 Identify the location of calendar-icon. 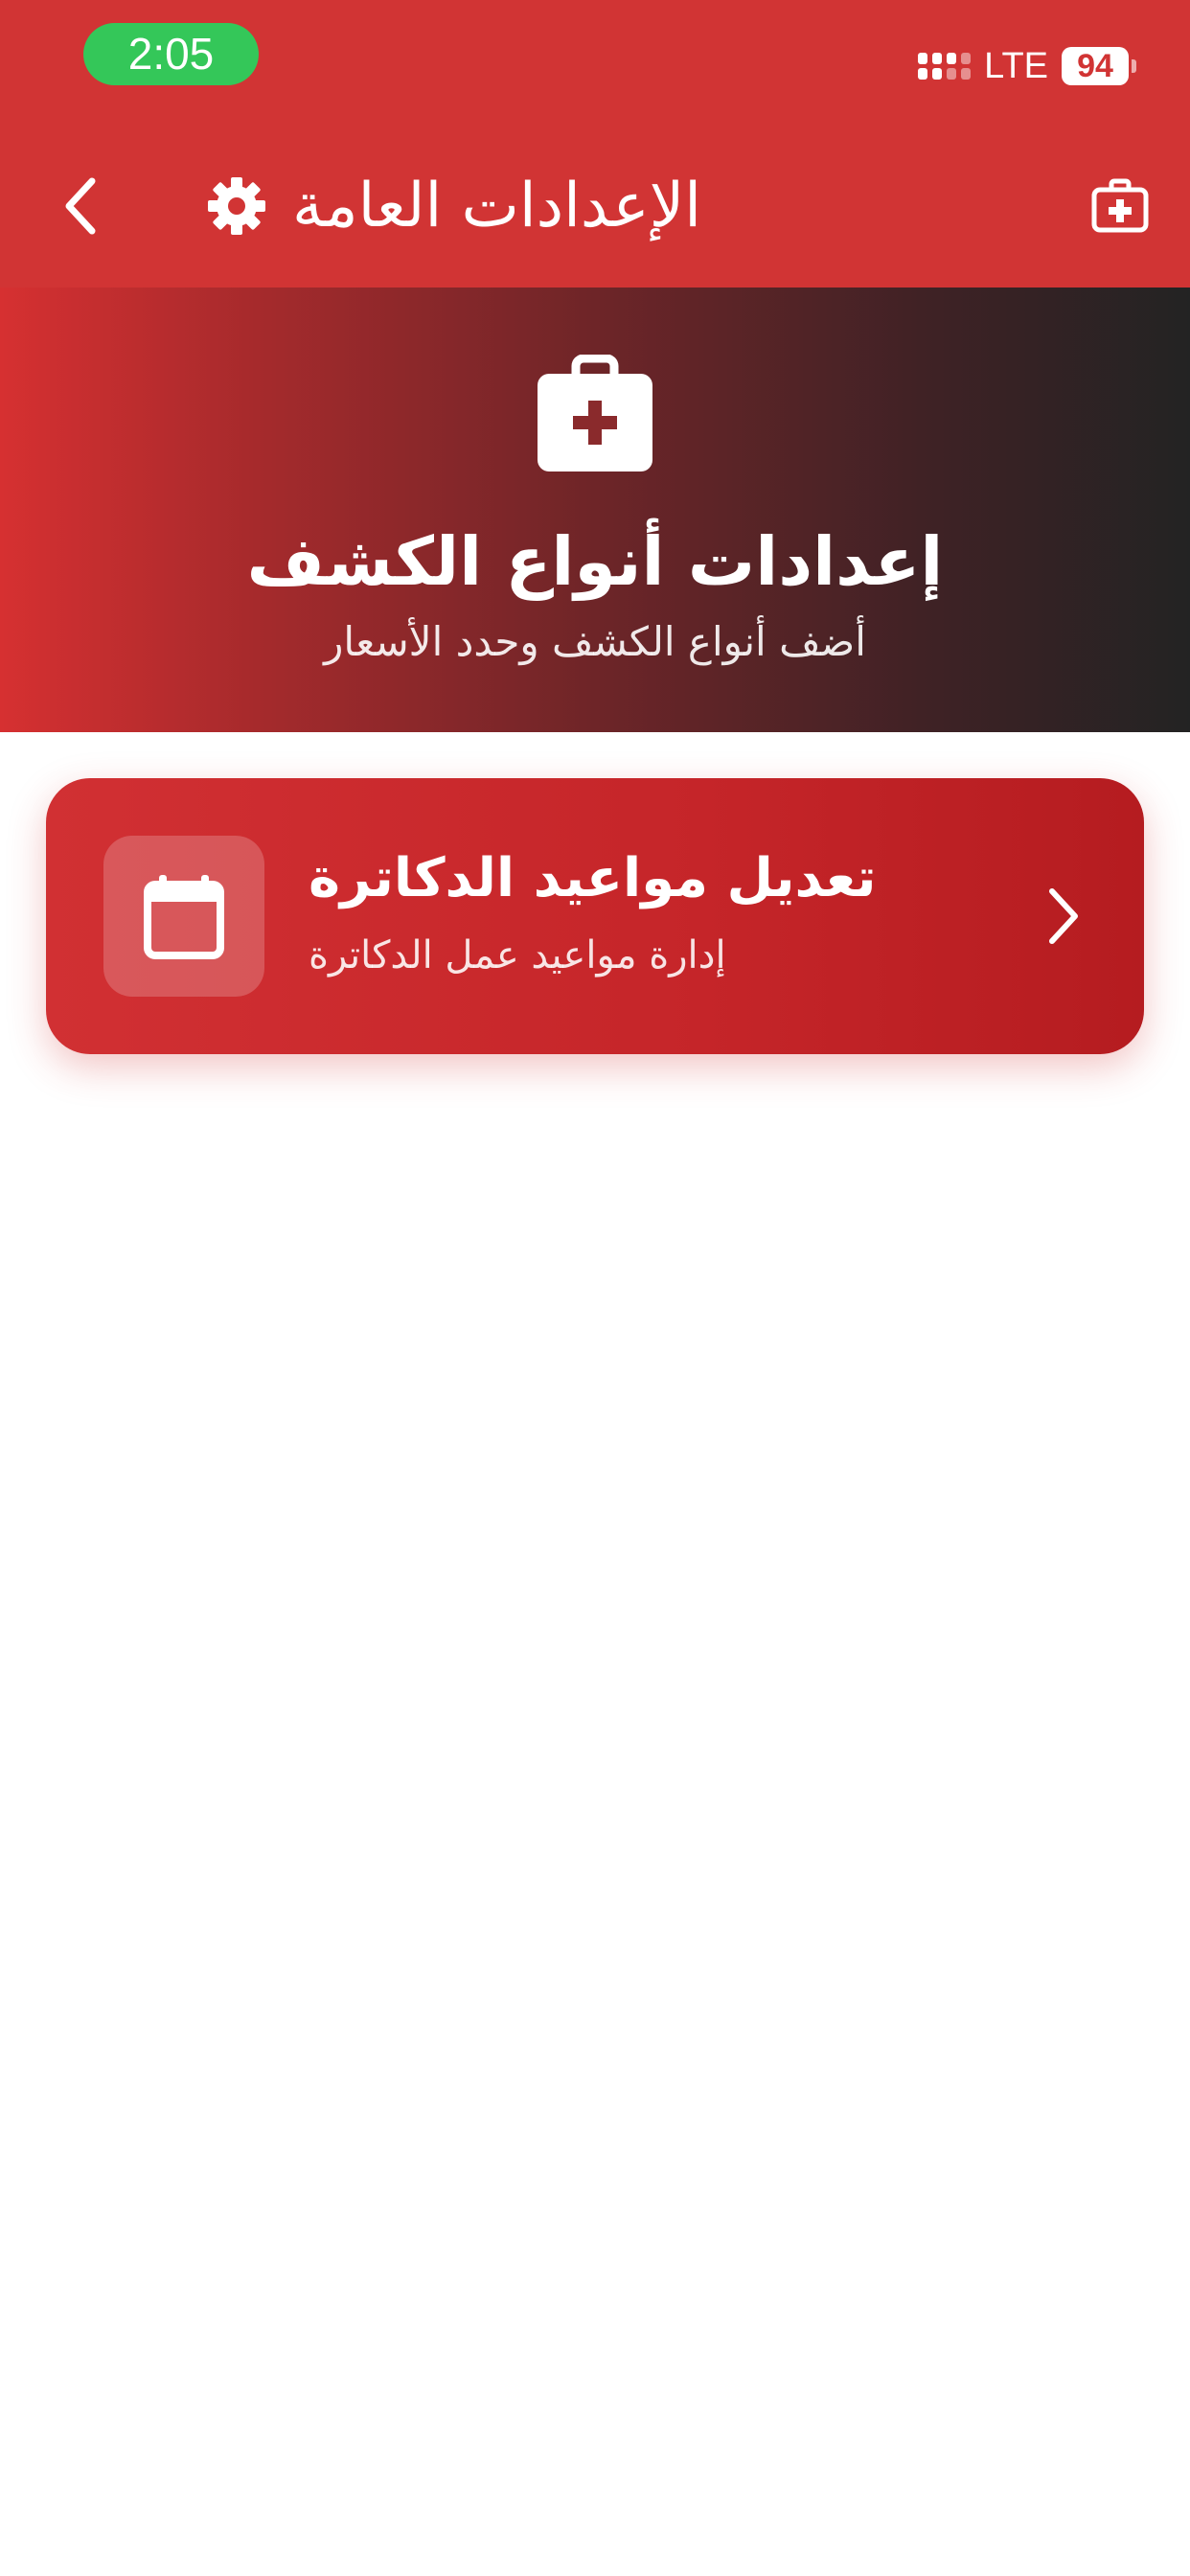
(184, 917).